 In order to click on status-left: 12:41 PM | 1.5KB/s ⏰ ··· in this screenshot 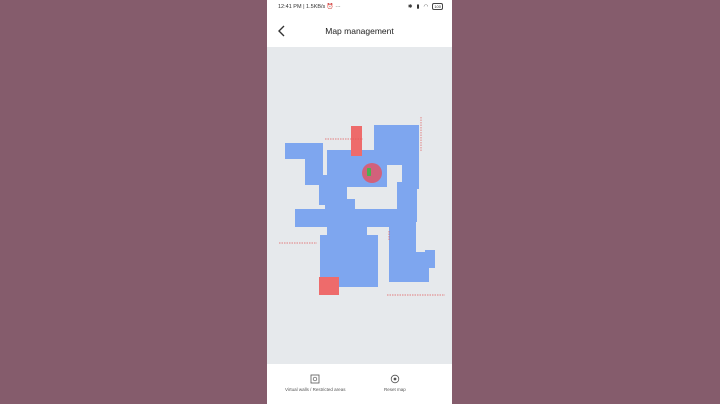, I will do `click(309, 7)`.